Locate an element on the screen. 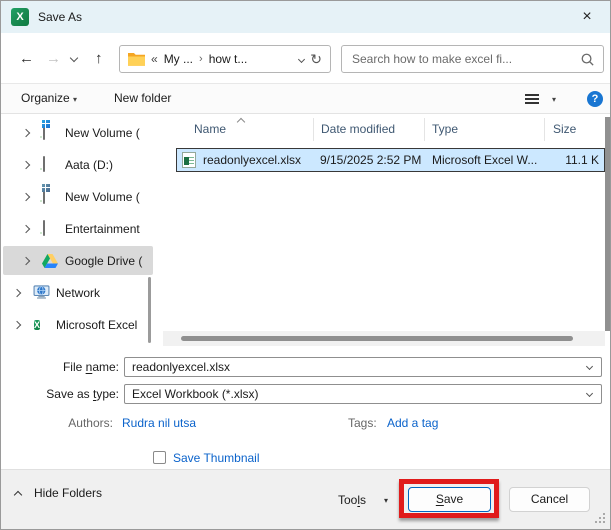  sidebar-item-microsoft-excel: X Microsoft Excel is located at coordinates (79, 325).